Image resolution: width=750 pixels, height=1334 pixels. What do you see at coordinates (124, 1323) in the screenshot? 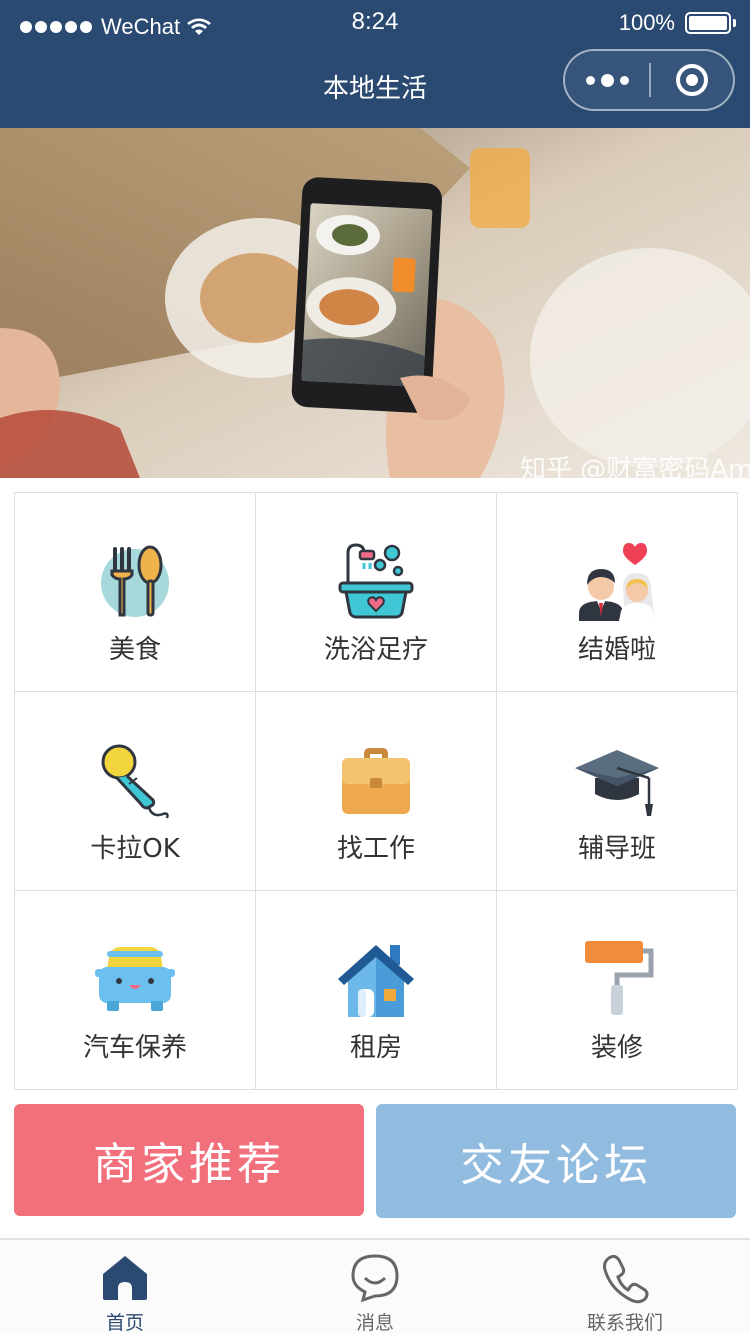
I see `tab-label: 首页` at bounding box center [124, 1323].